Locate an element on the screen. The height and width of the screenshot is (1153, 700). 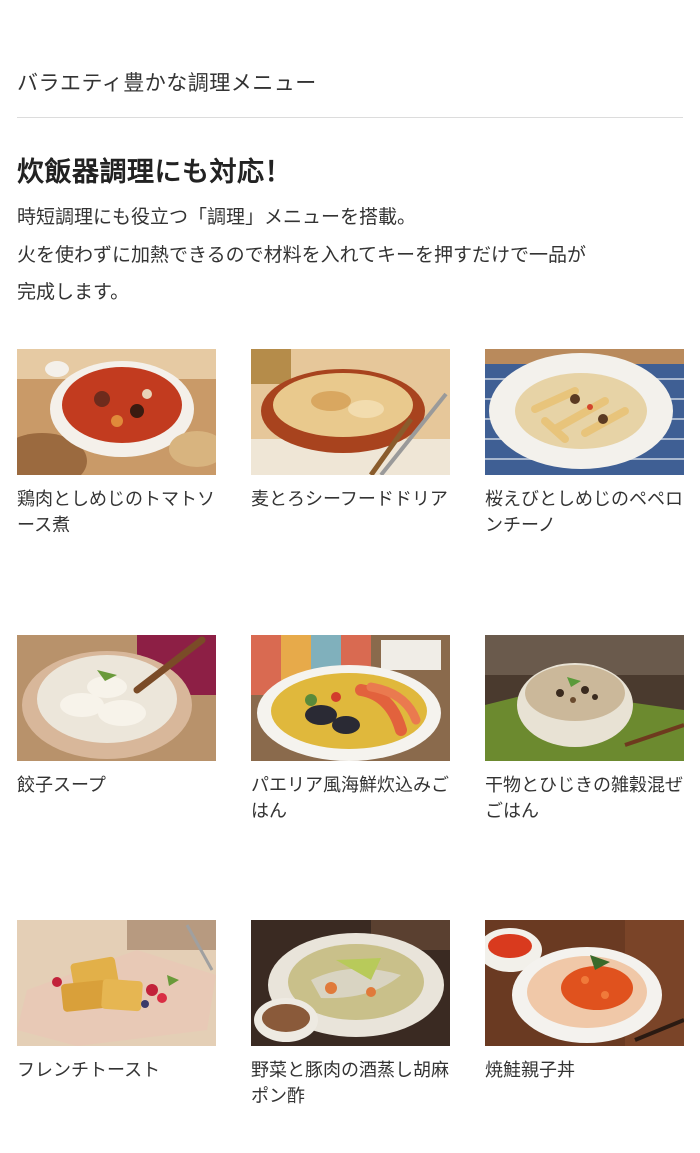
menu-caption: 餃子スープ is located at coordinates (61, 785).